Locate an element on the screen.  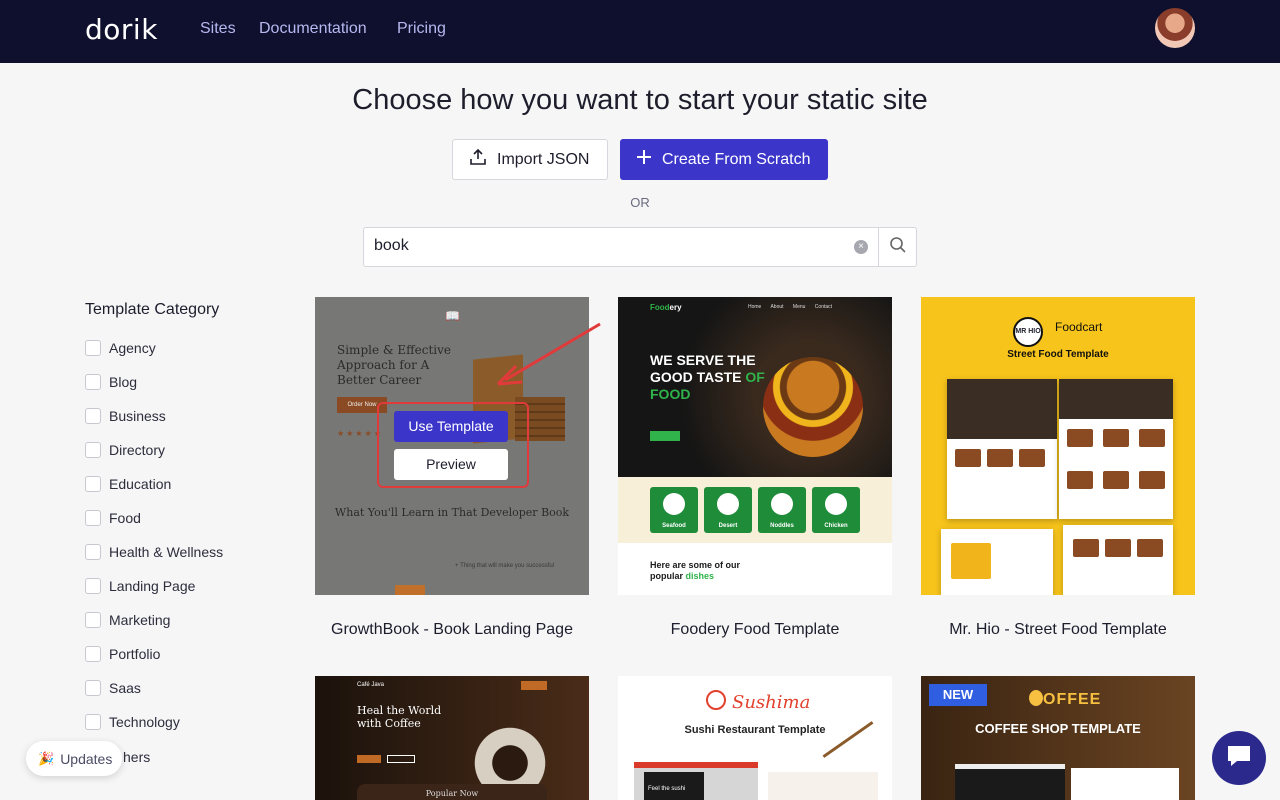
template-card-mr-hio: MR HIO Foodcart Street Food Template is located at coordinates (1058, 446).